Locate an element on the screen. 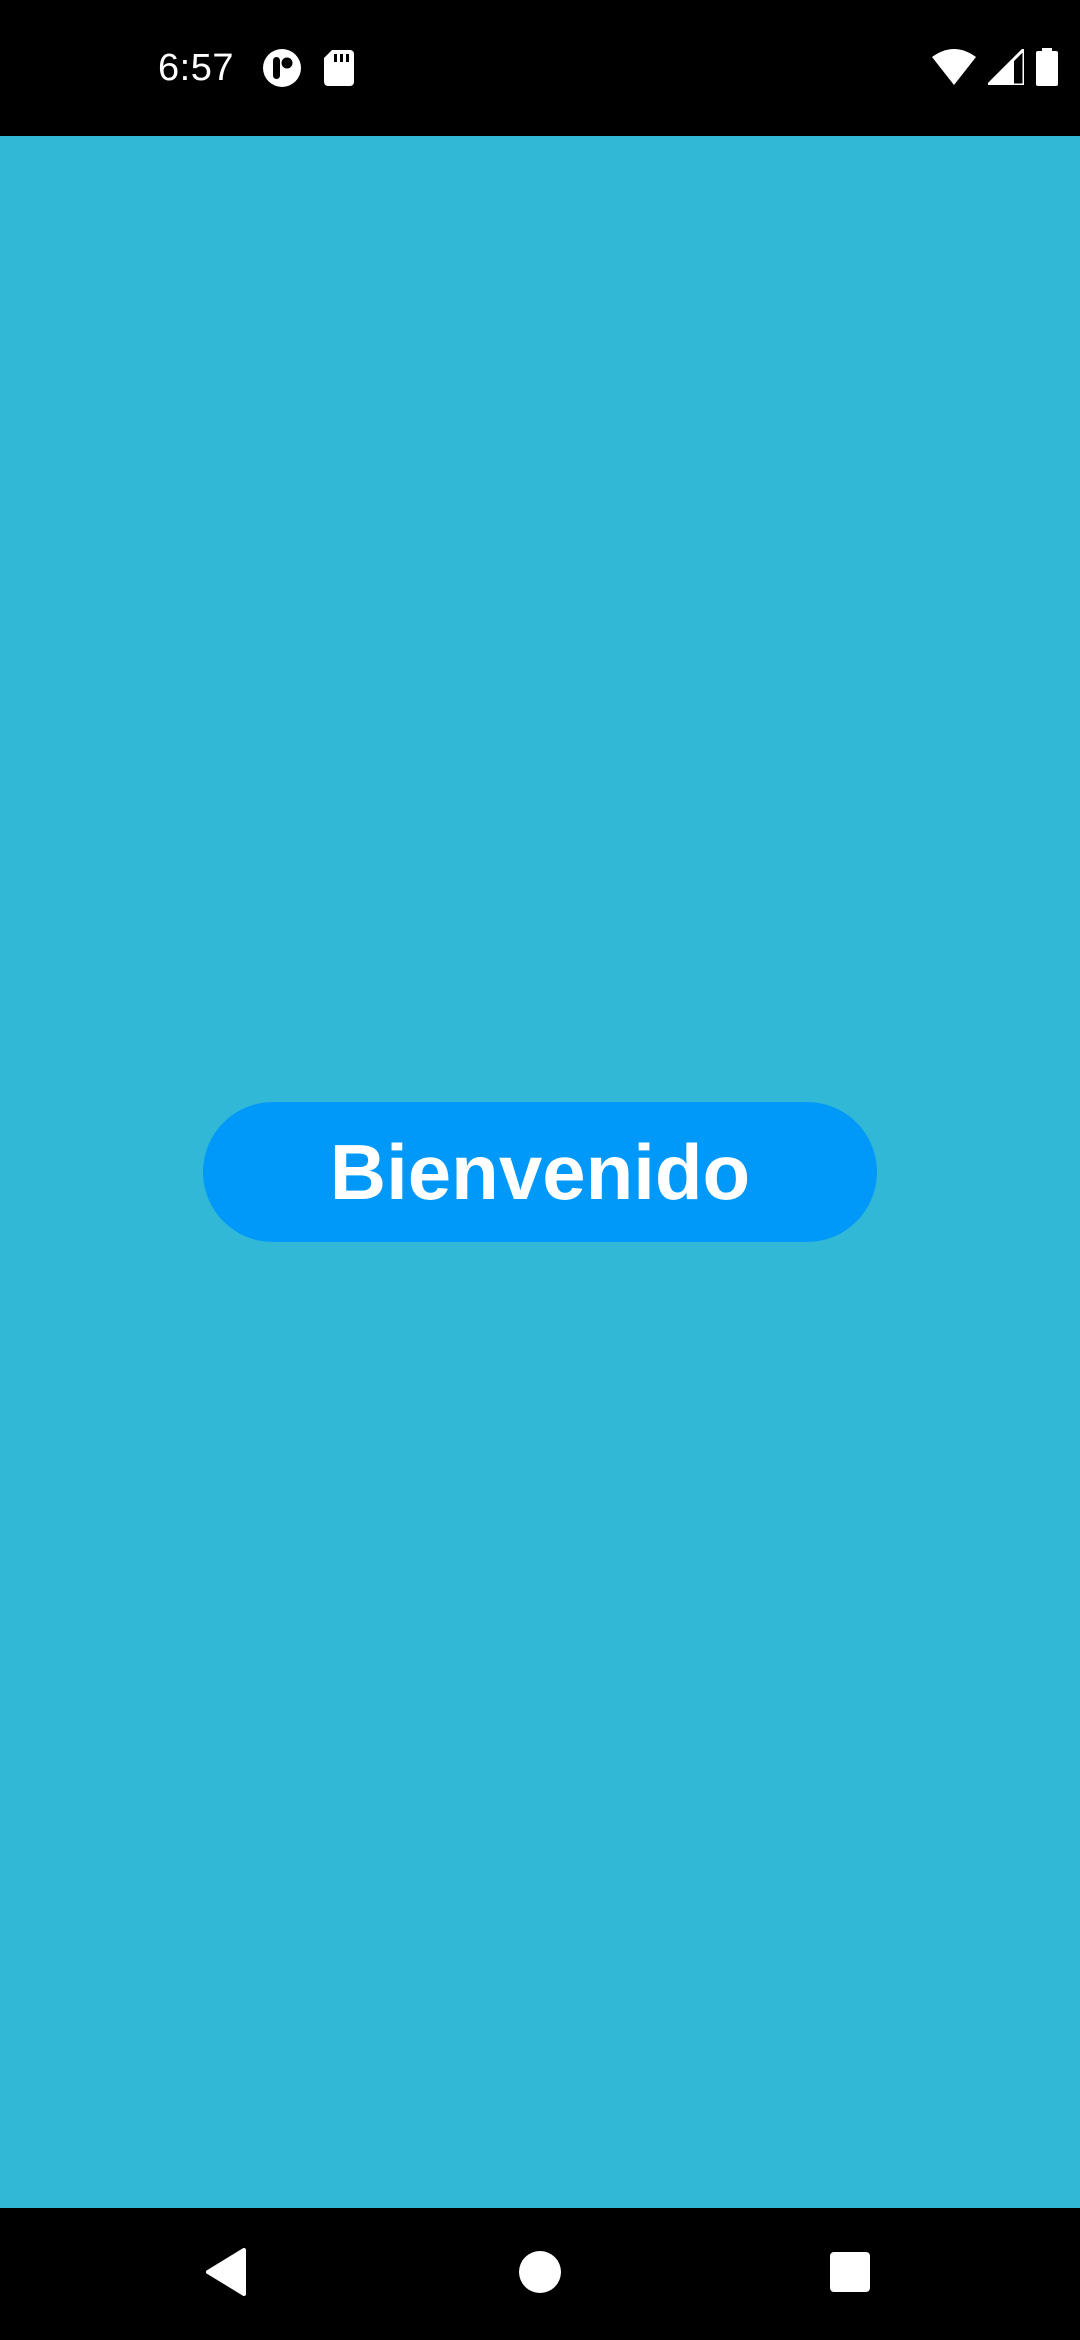 This screenshot has width=1080, height=2340. home-circle-icon is located at coordinates (540, 2274).